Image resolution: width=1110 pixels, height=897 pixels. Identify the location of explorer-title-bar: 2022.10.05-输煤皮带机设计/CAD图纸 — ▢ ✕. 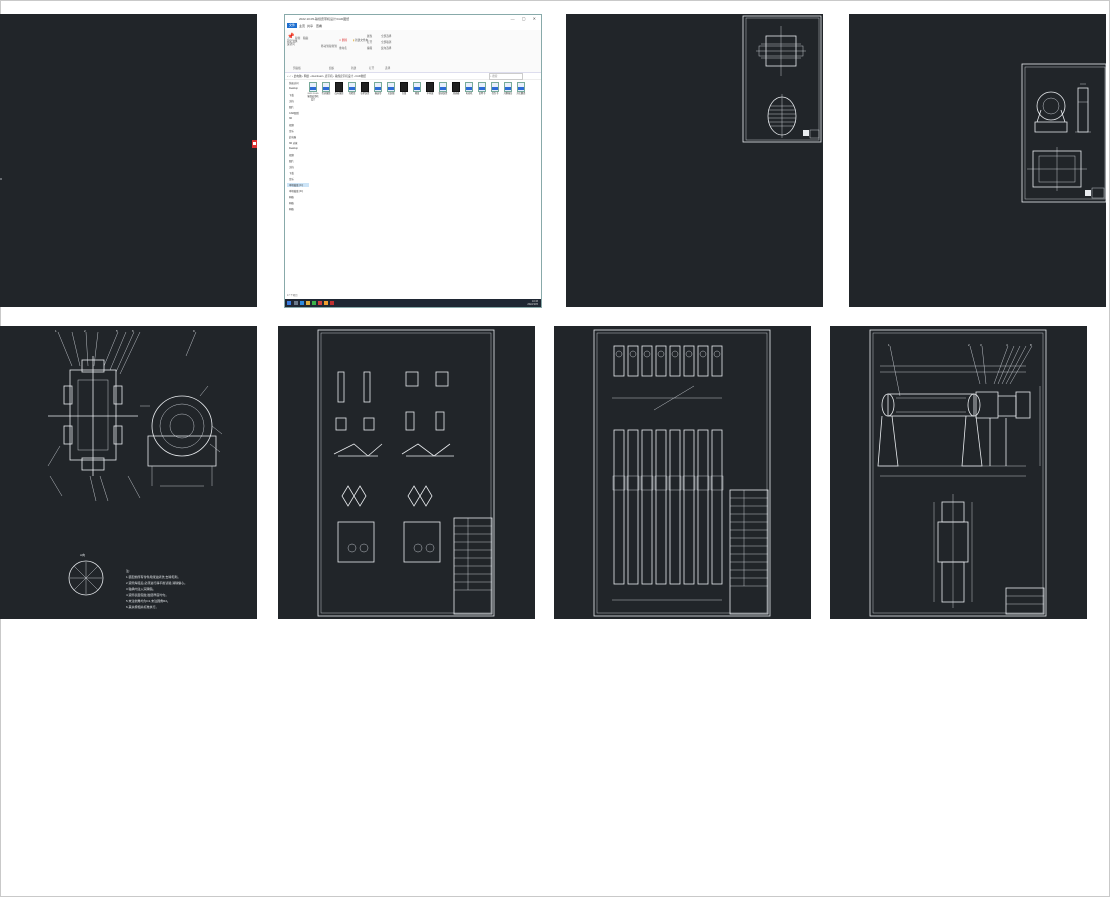
(413, 18).